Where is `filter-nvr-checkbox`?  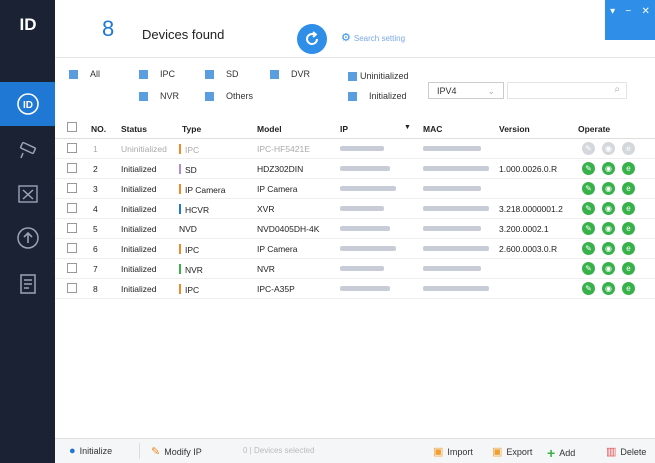
filter-nvr-checkbox is located at coordinates (143, 96).